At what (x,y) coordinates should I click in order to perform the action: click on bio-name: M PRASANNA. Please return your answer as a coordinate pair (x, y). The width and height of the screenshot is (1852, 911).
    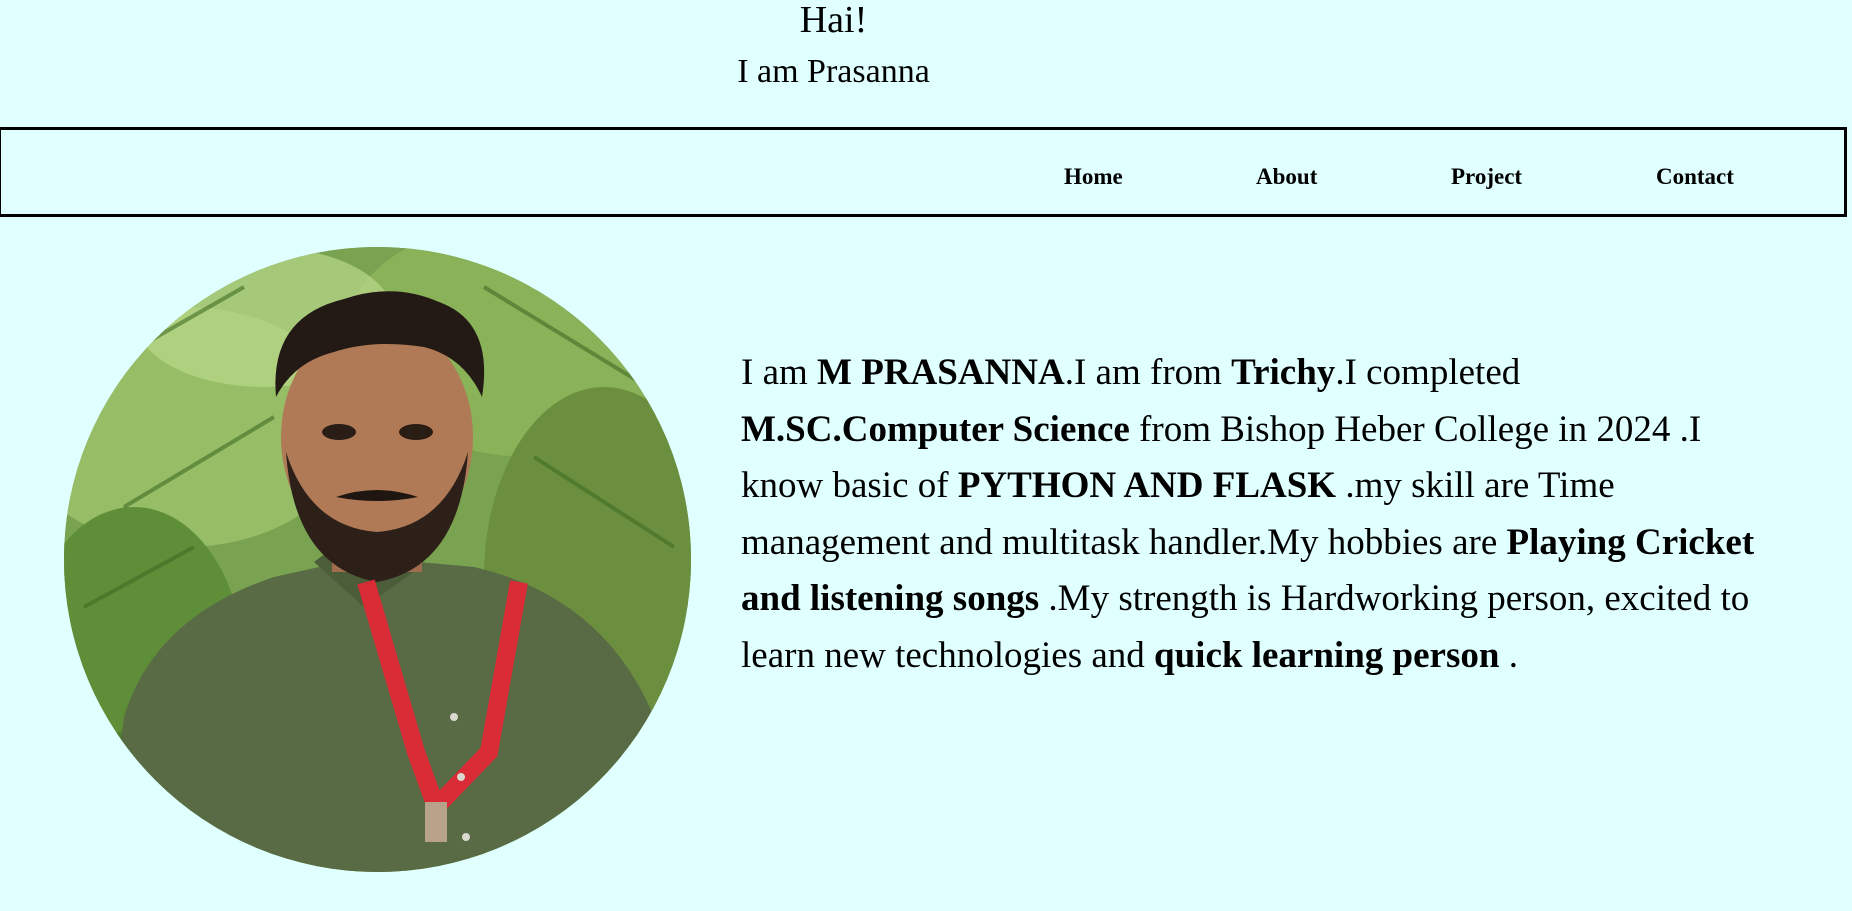
    Looking at the image, I should click on (941, 372).